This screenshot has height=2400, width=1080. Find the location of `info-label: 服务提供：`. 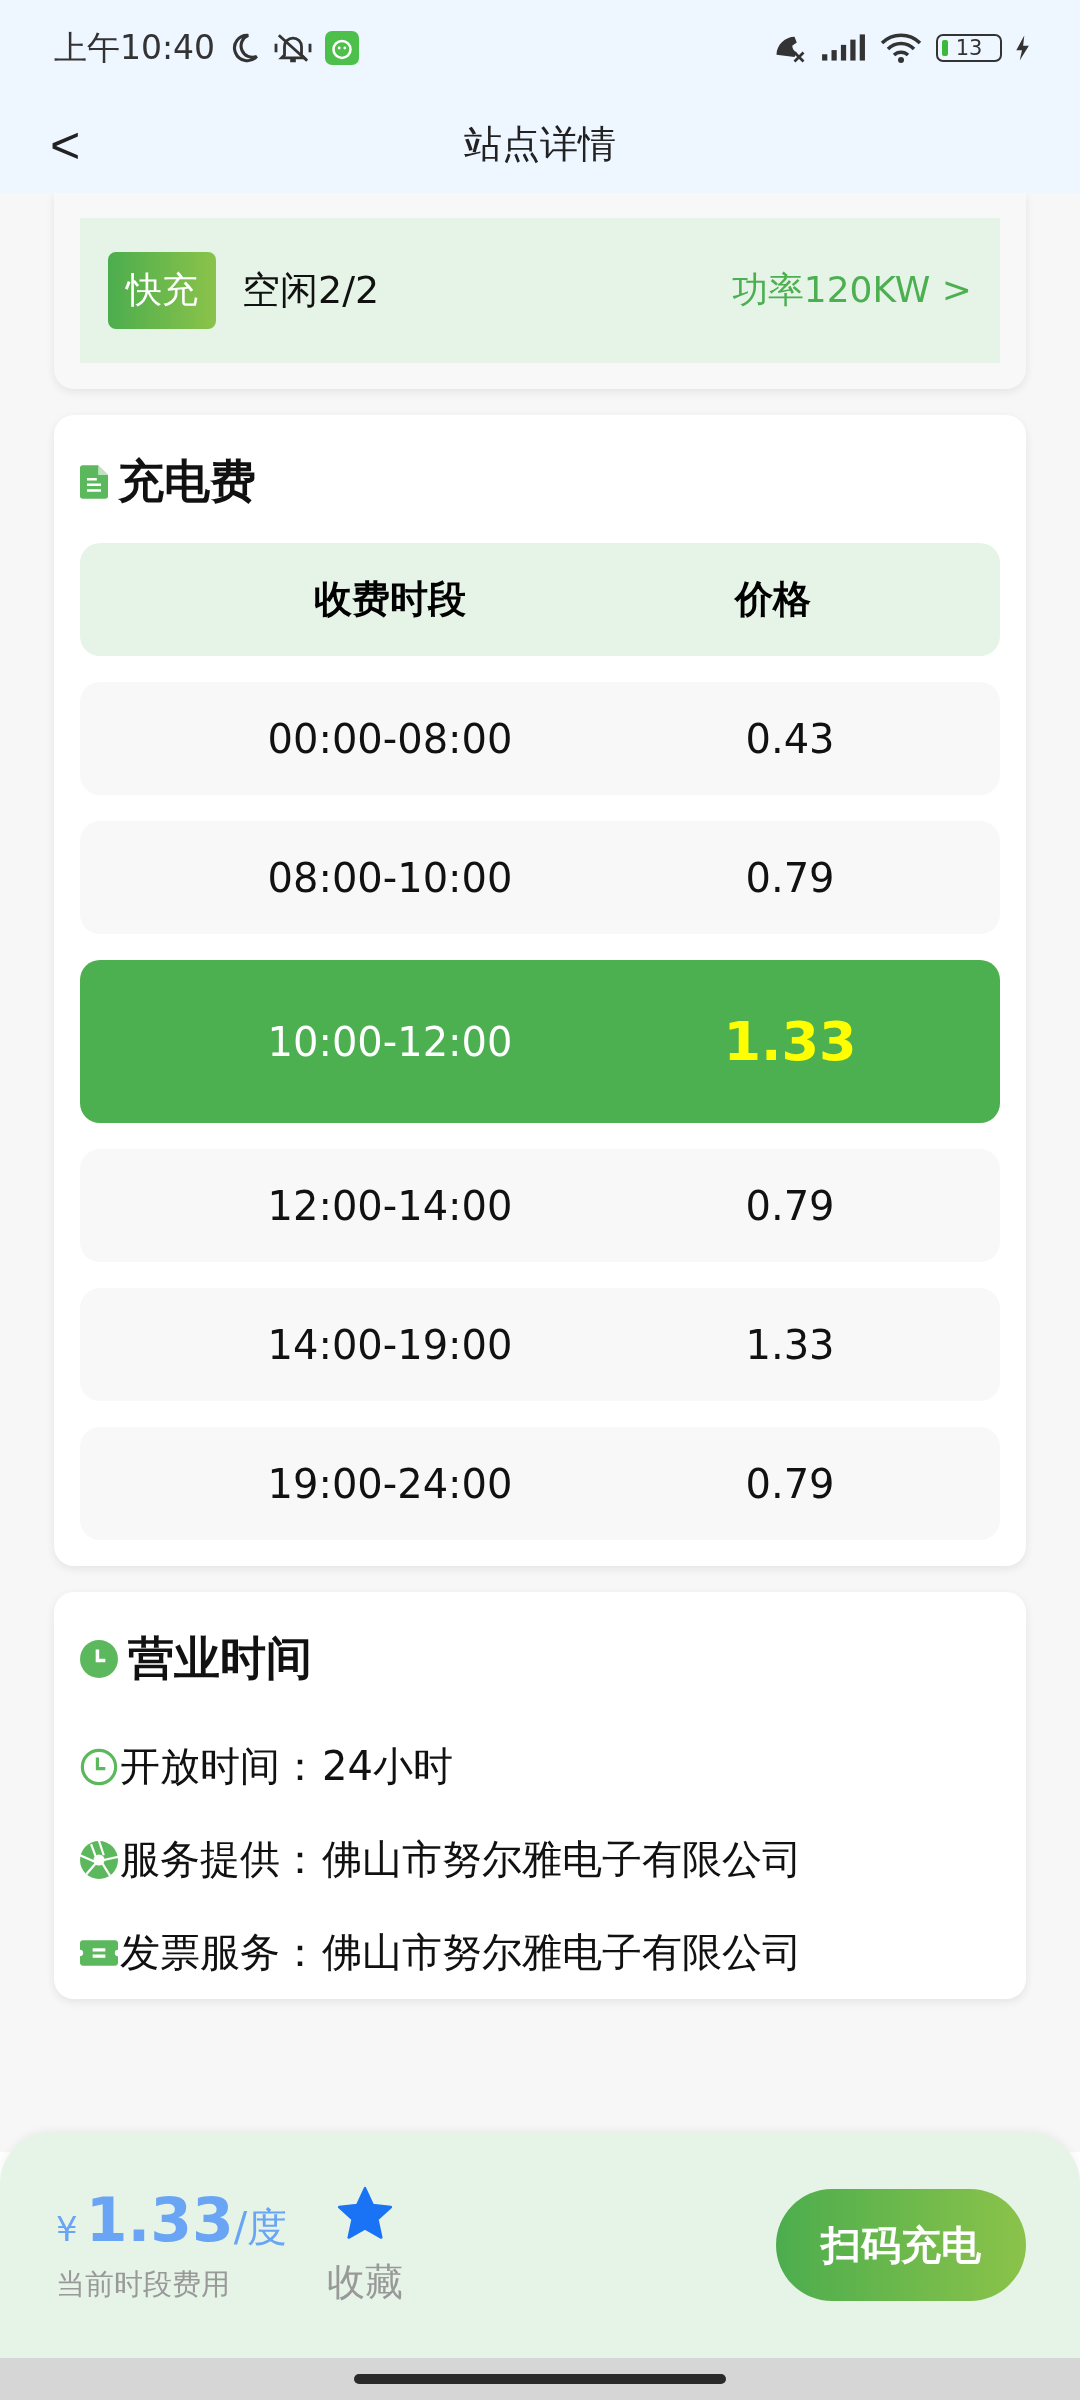

info-label: 服务提供： is located at coordinates (220, 1859).